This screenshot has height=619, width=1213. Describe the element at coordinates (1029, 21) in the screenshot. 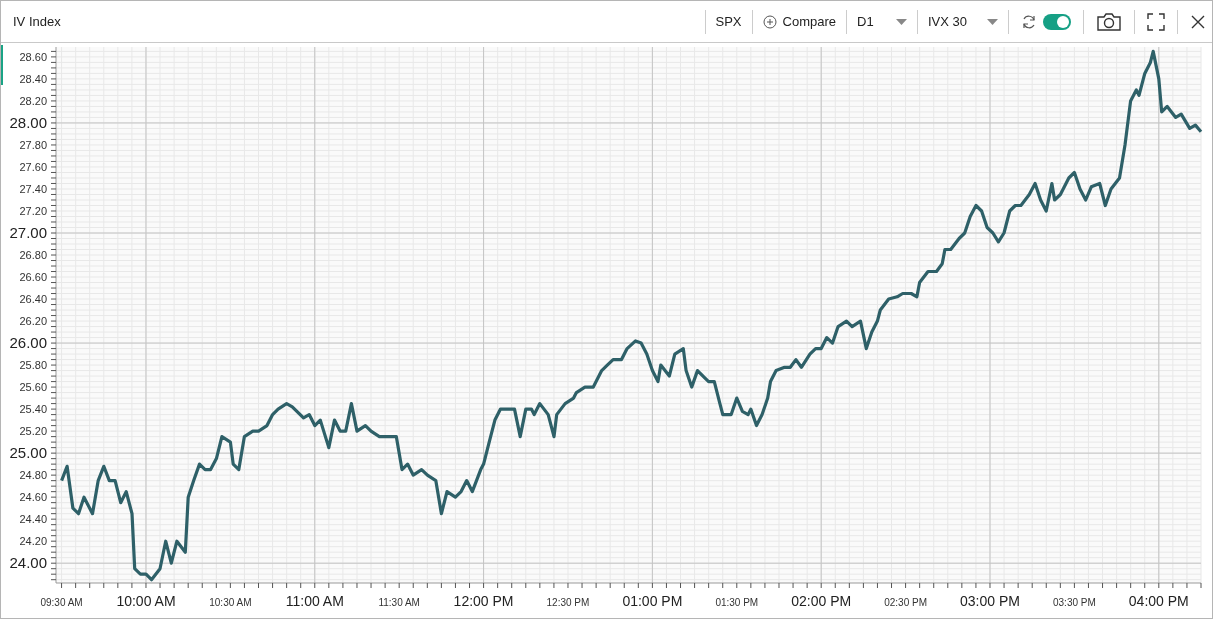

I see `refresh-icon` at that location.